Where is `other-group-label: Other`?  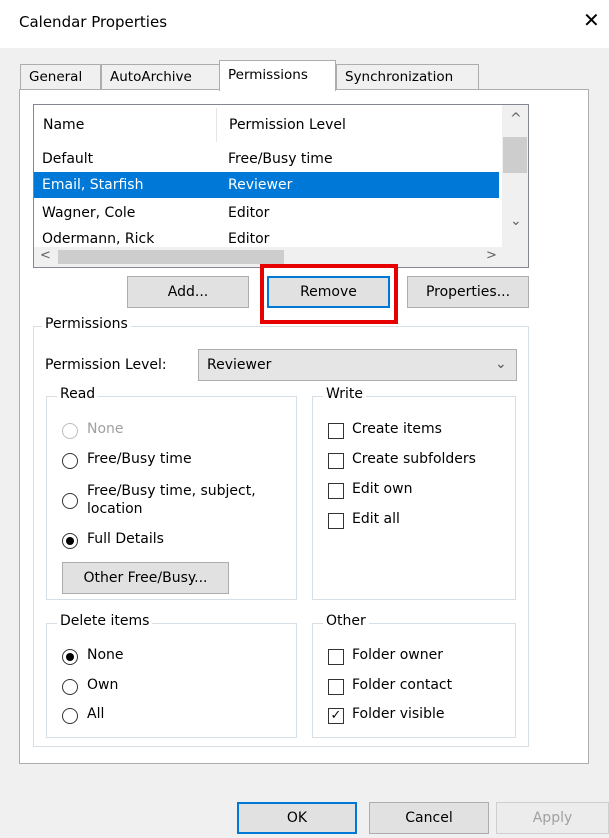 other-group-label: Other is located at coordinates (346, 621).